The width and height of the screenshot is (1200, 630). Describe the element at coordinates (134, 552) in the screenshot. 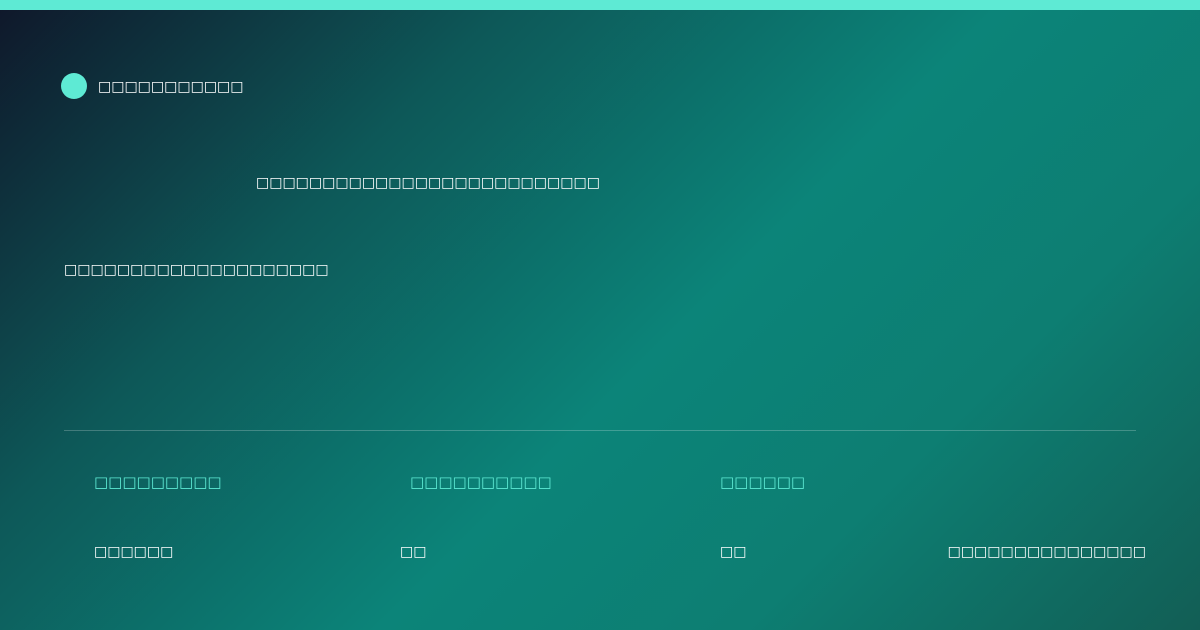

I see `stat-value-1: □□□□□□` at that location.